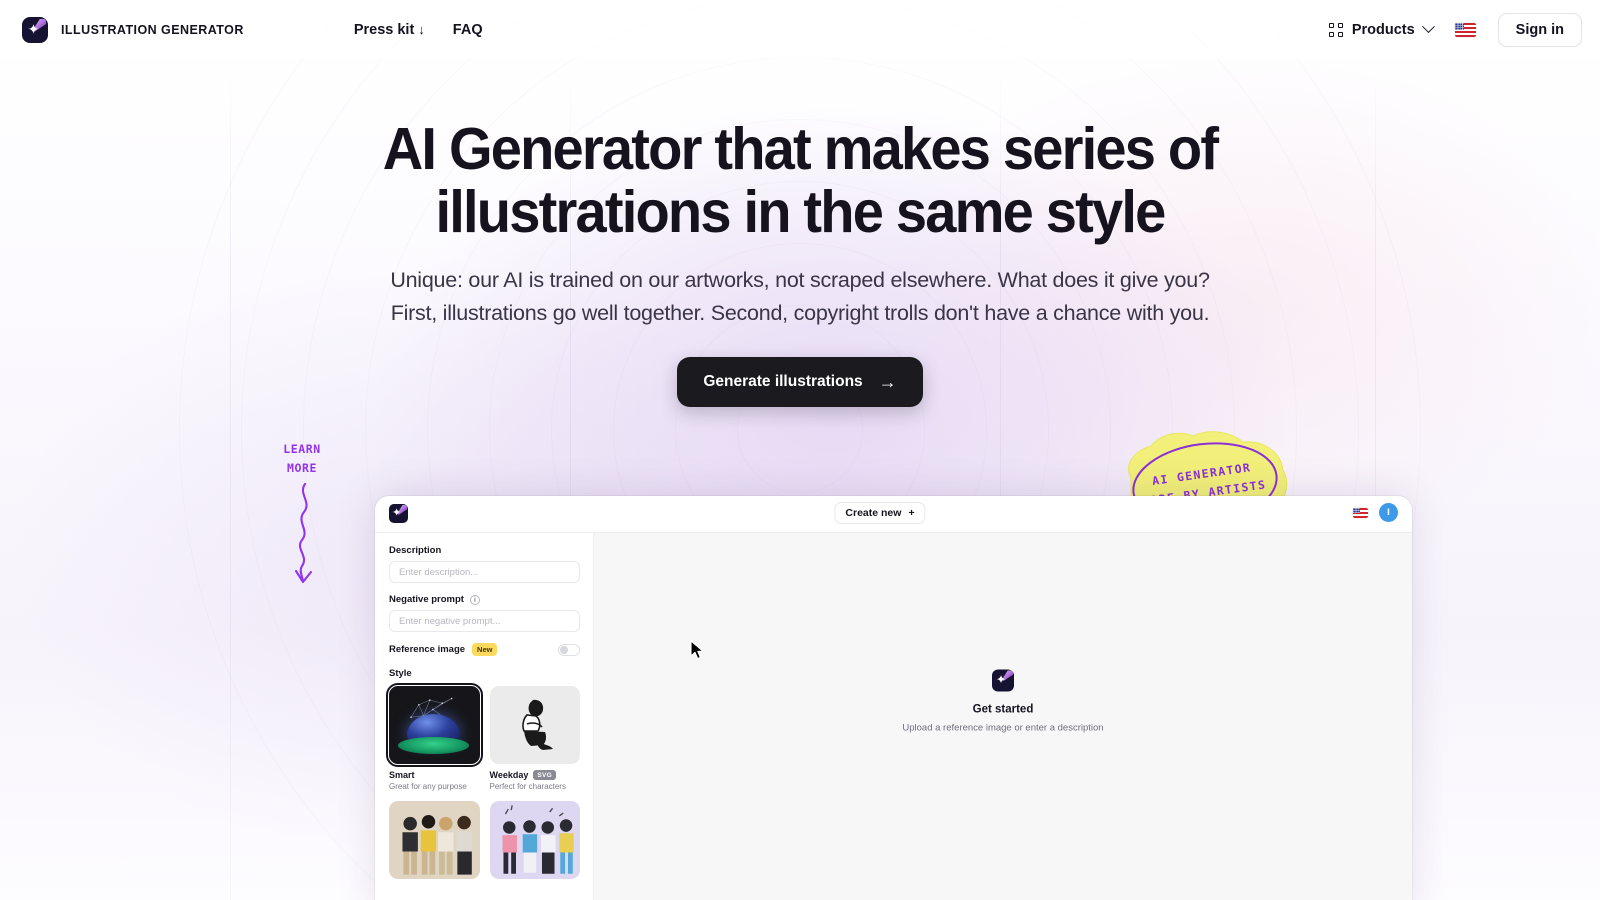 The image size is (1600, 900). What do you see at coordinates (437, 844) in the screenshot?
I see `four-people-illustration` at bounding box center [437, 844].